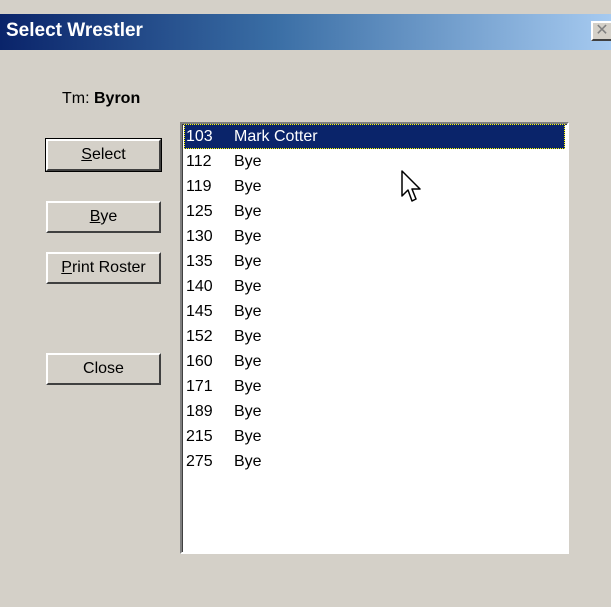 The height and width of the screenshot is (607, 611). I want to click on list-item-weight: 189, so click(199, 411).